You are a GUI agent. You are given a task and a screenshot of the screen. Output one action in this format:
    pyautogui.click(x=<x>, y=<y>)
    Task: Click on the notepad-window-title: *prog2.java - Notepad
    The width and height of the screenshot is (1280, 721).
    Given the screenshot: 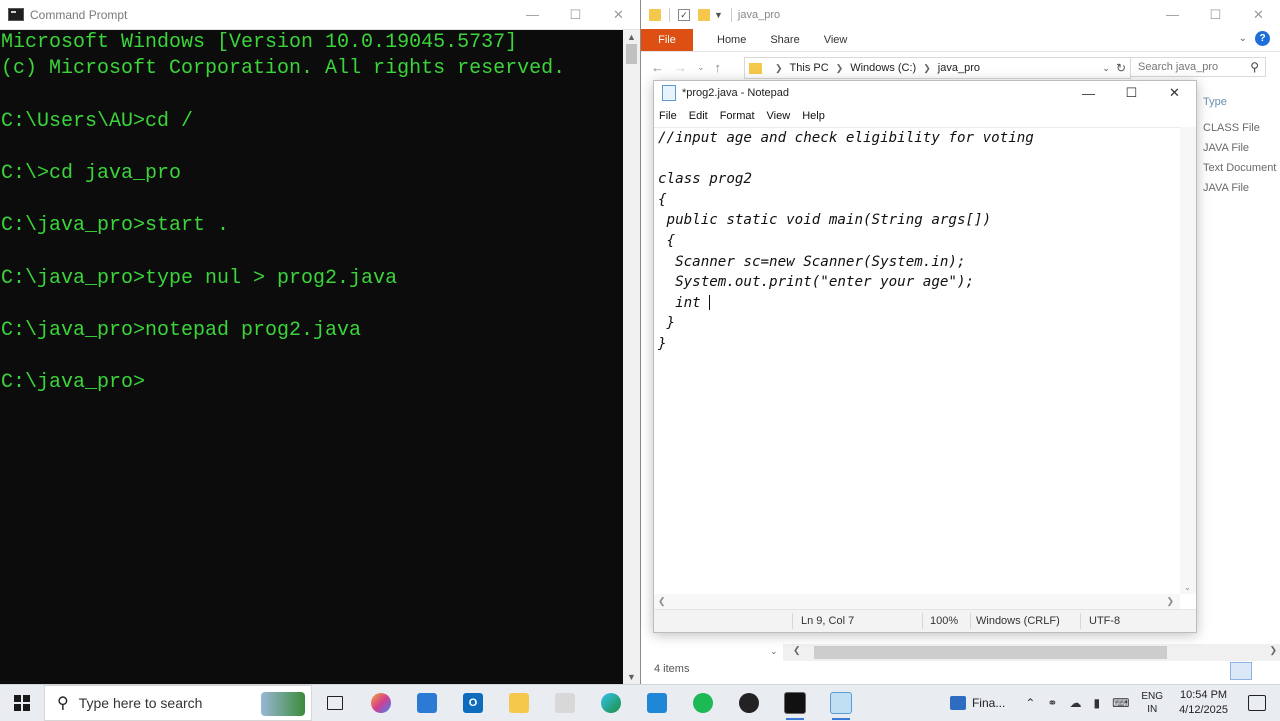 What is the action you would take?
    pyautogui.click(x=736, y=93)
    